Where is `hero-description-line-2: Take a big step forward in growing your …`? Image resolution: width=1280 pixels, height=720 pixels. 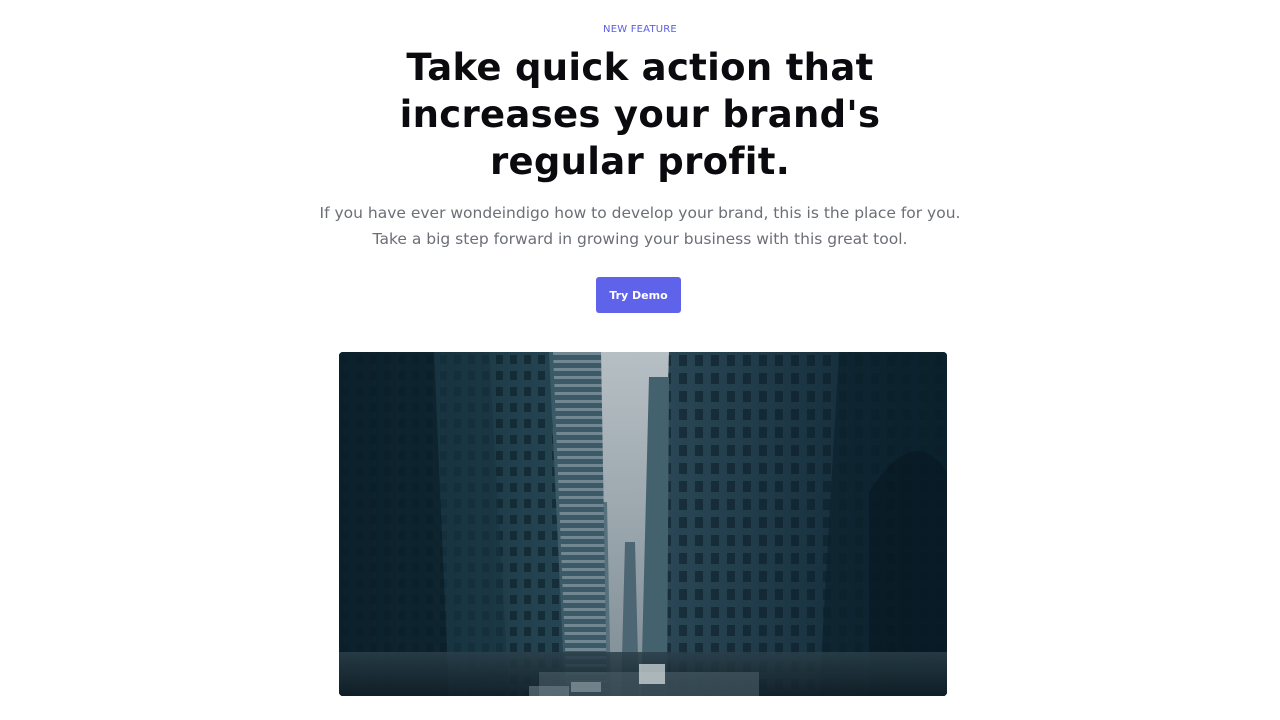
hero-description-line-2: Take a big step forward in growing your … is located at coordinates (640, 239).